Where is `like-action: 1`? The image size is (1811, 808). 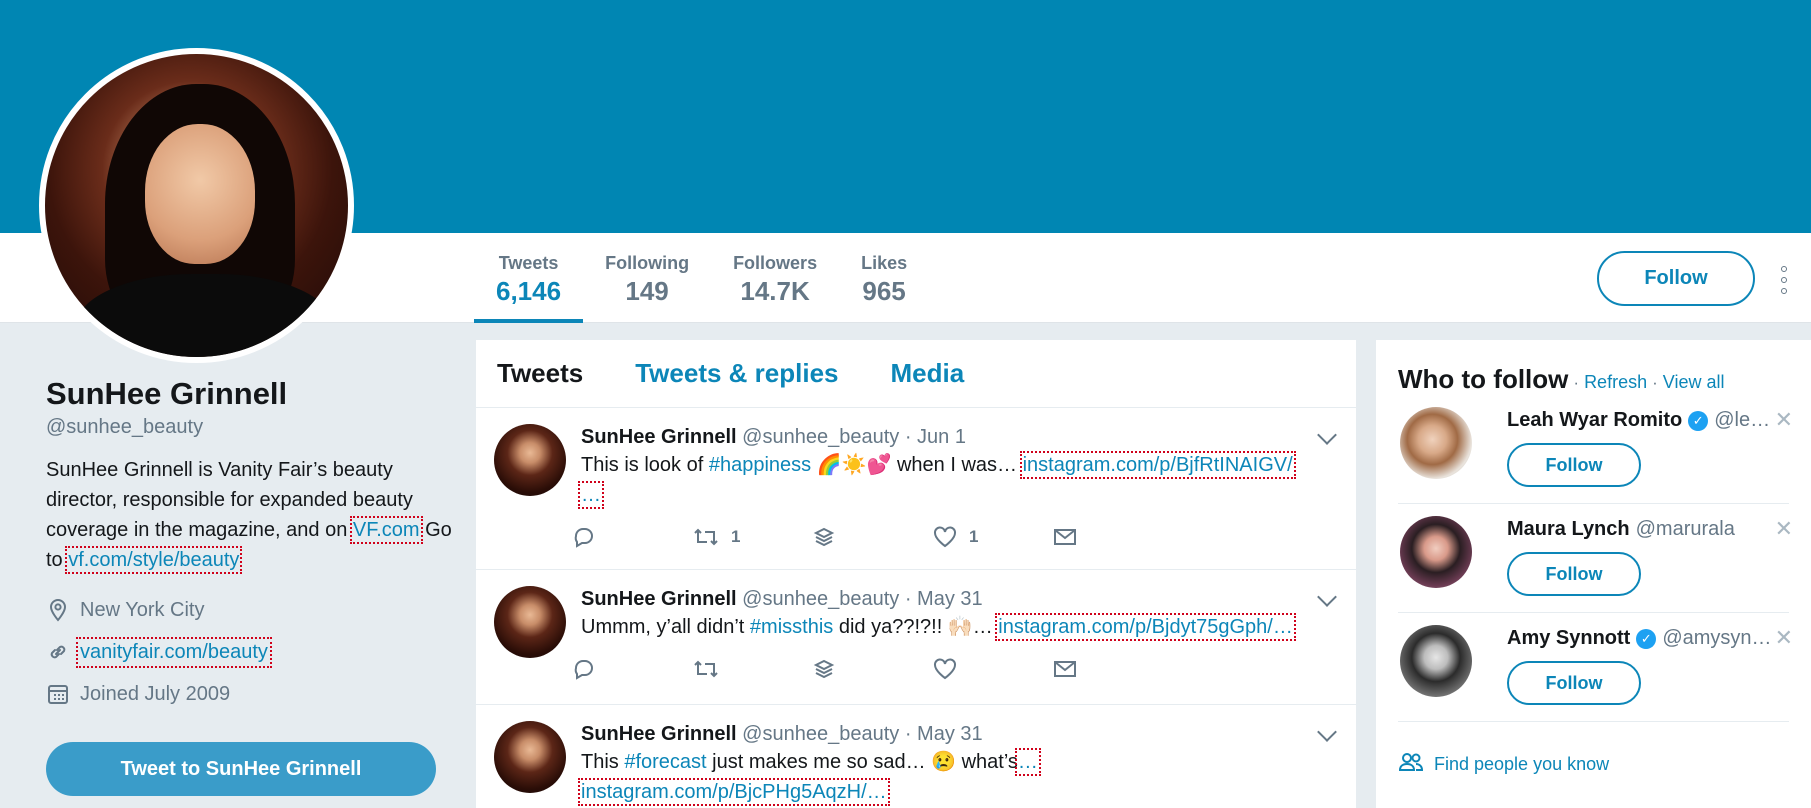
like-action: 1 is located at coordinates (993, 537).